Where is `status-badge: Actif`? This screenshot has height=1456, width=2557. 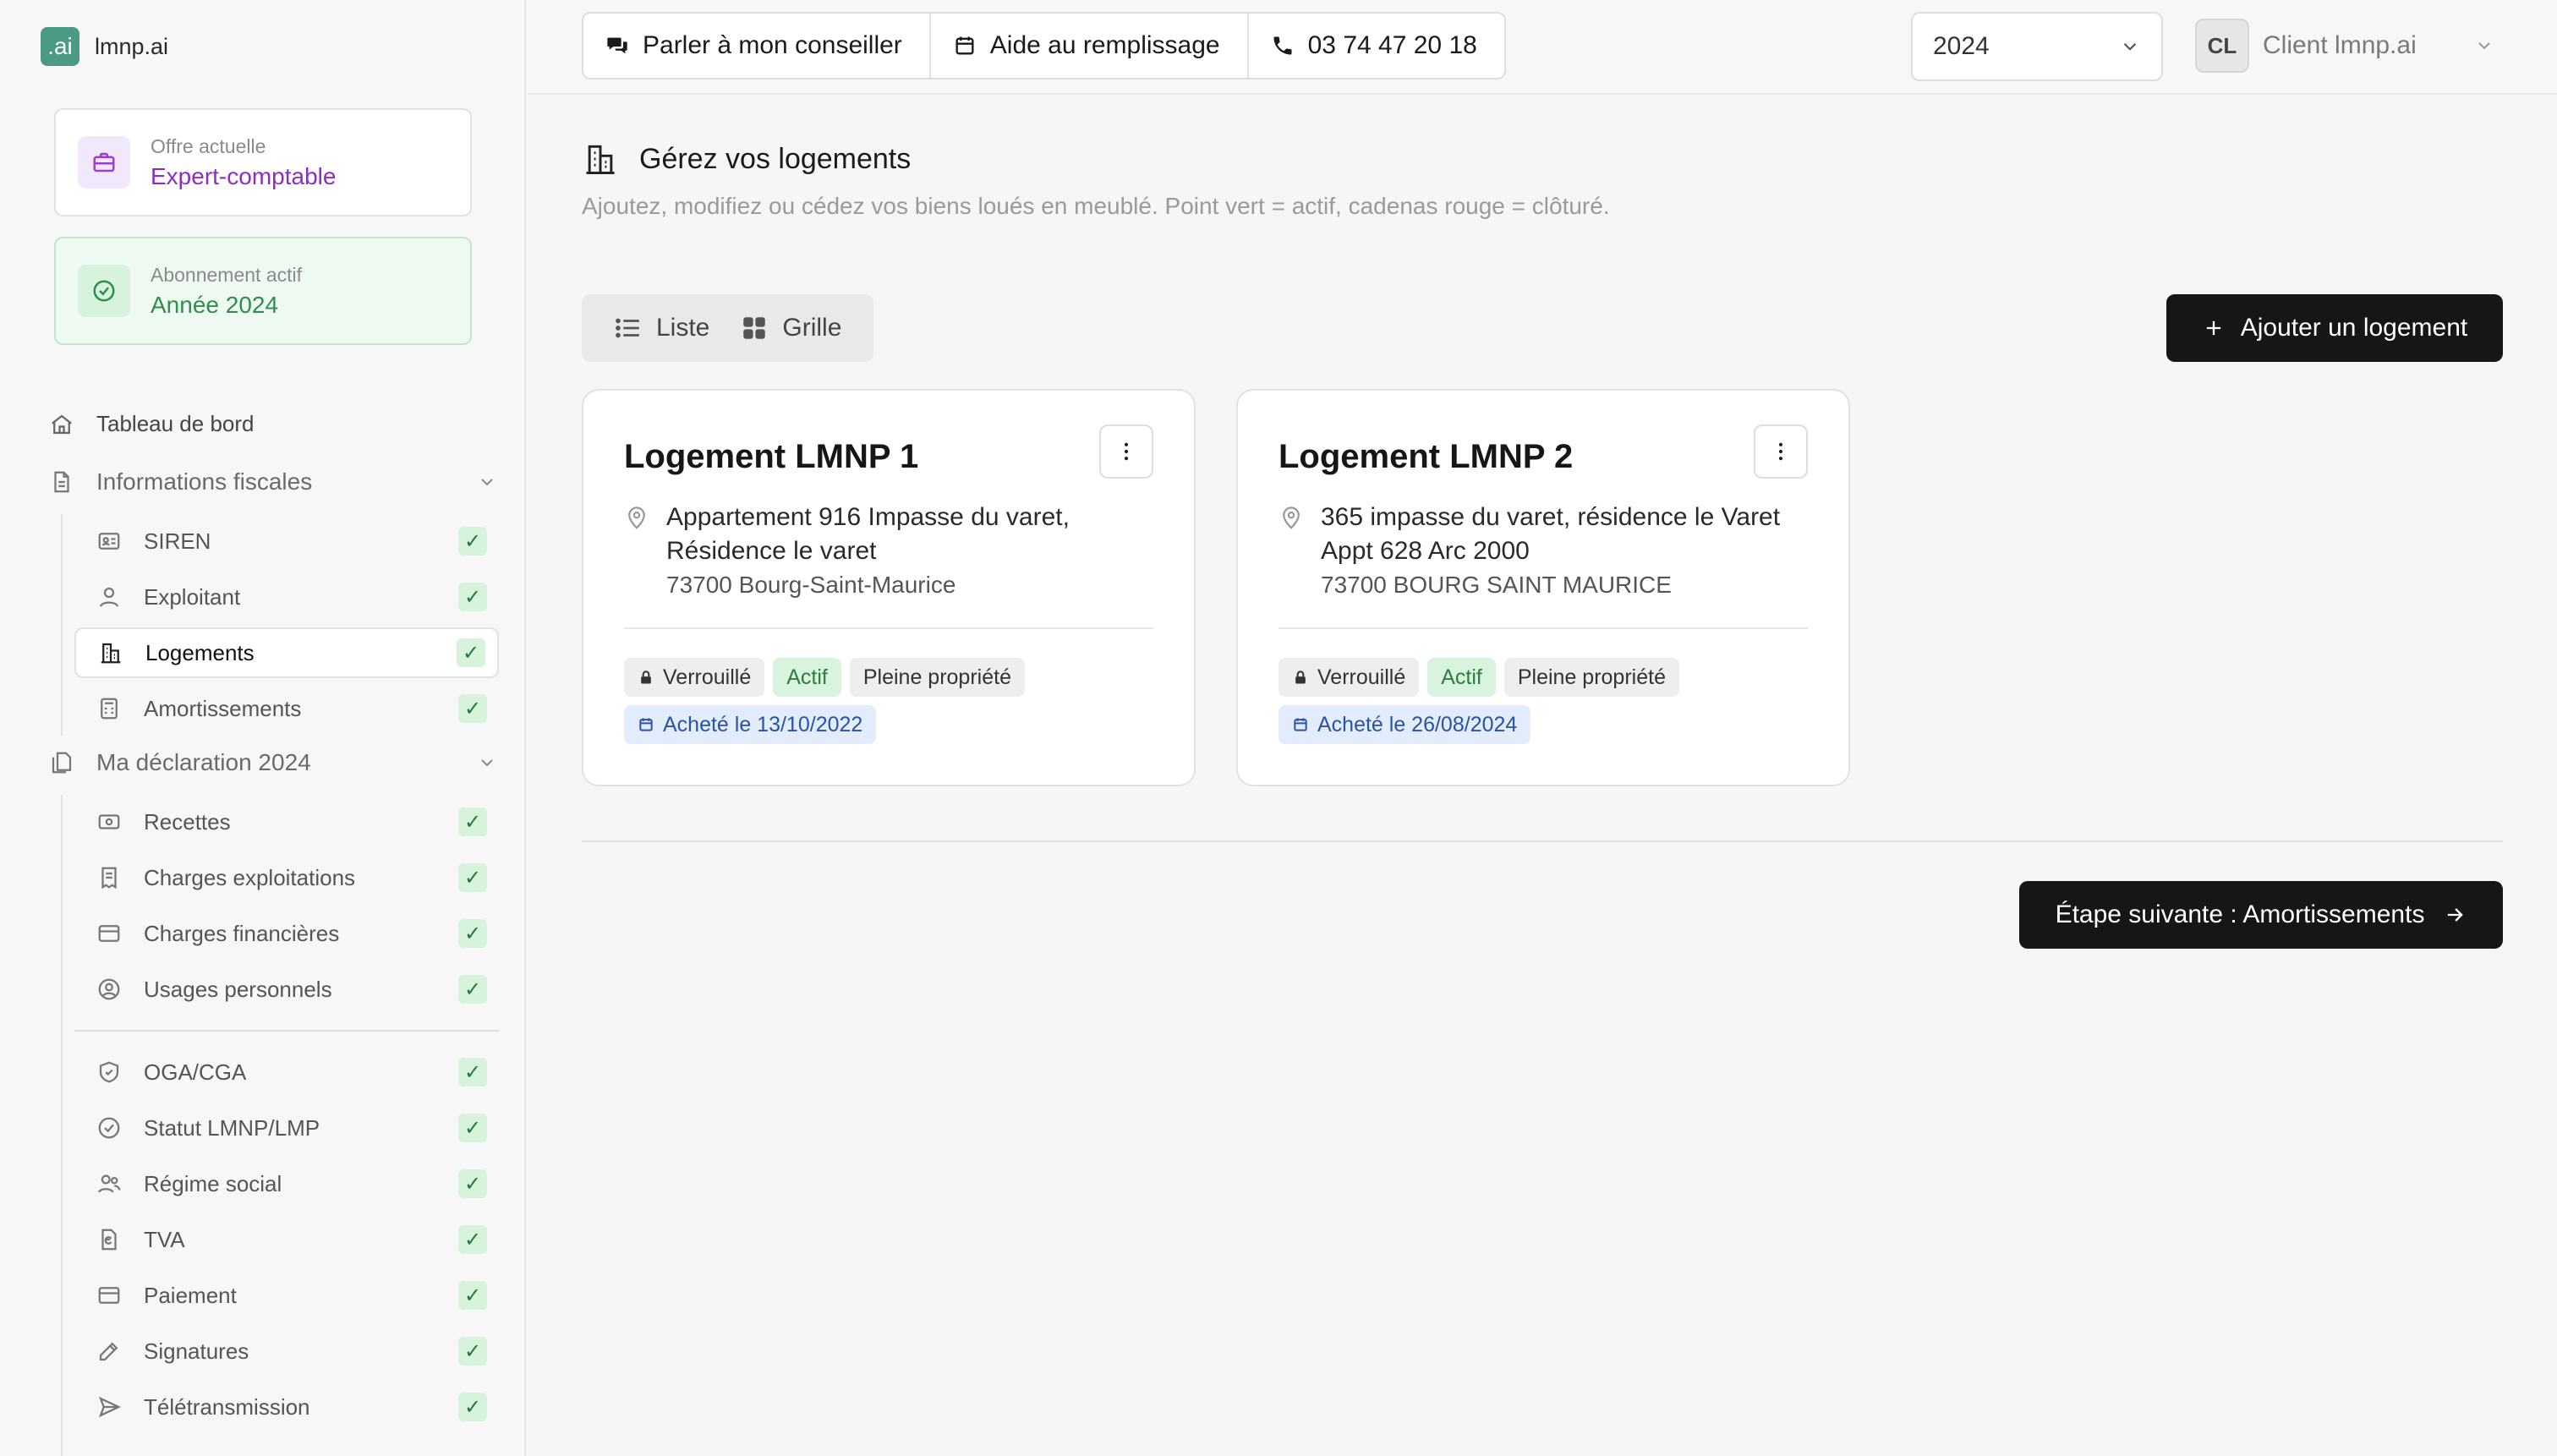
status-badge: Actif is located at coordinates (807, 677).